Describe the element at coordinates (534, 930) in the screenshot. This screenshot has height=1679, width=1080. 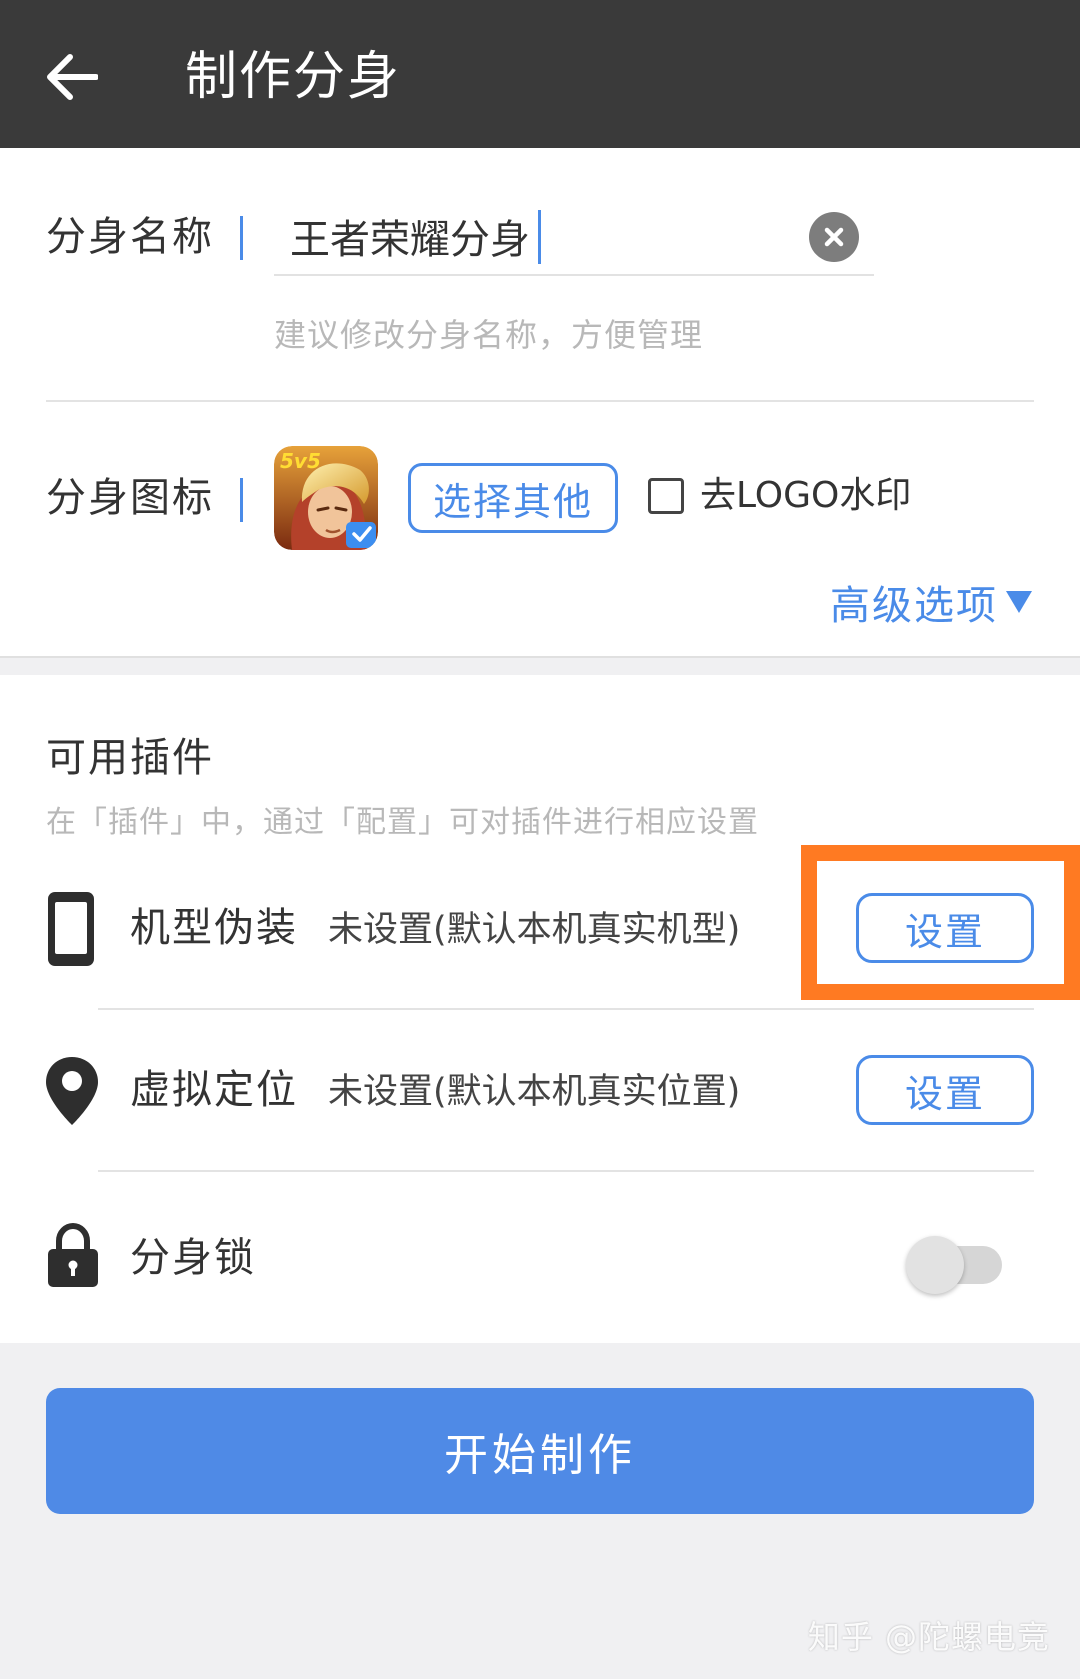
I see `plugin-status: 未设置(默认本机真实机型)` at that location.